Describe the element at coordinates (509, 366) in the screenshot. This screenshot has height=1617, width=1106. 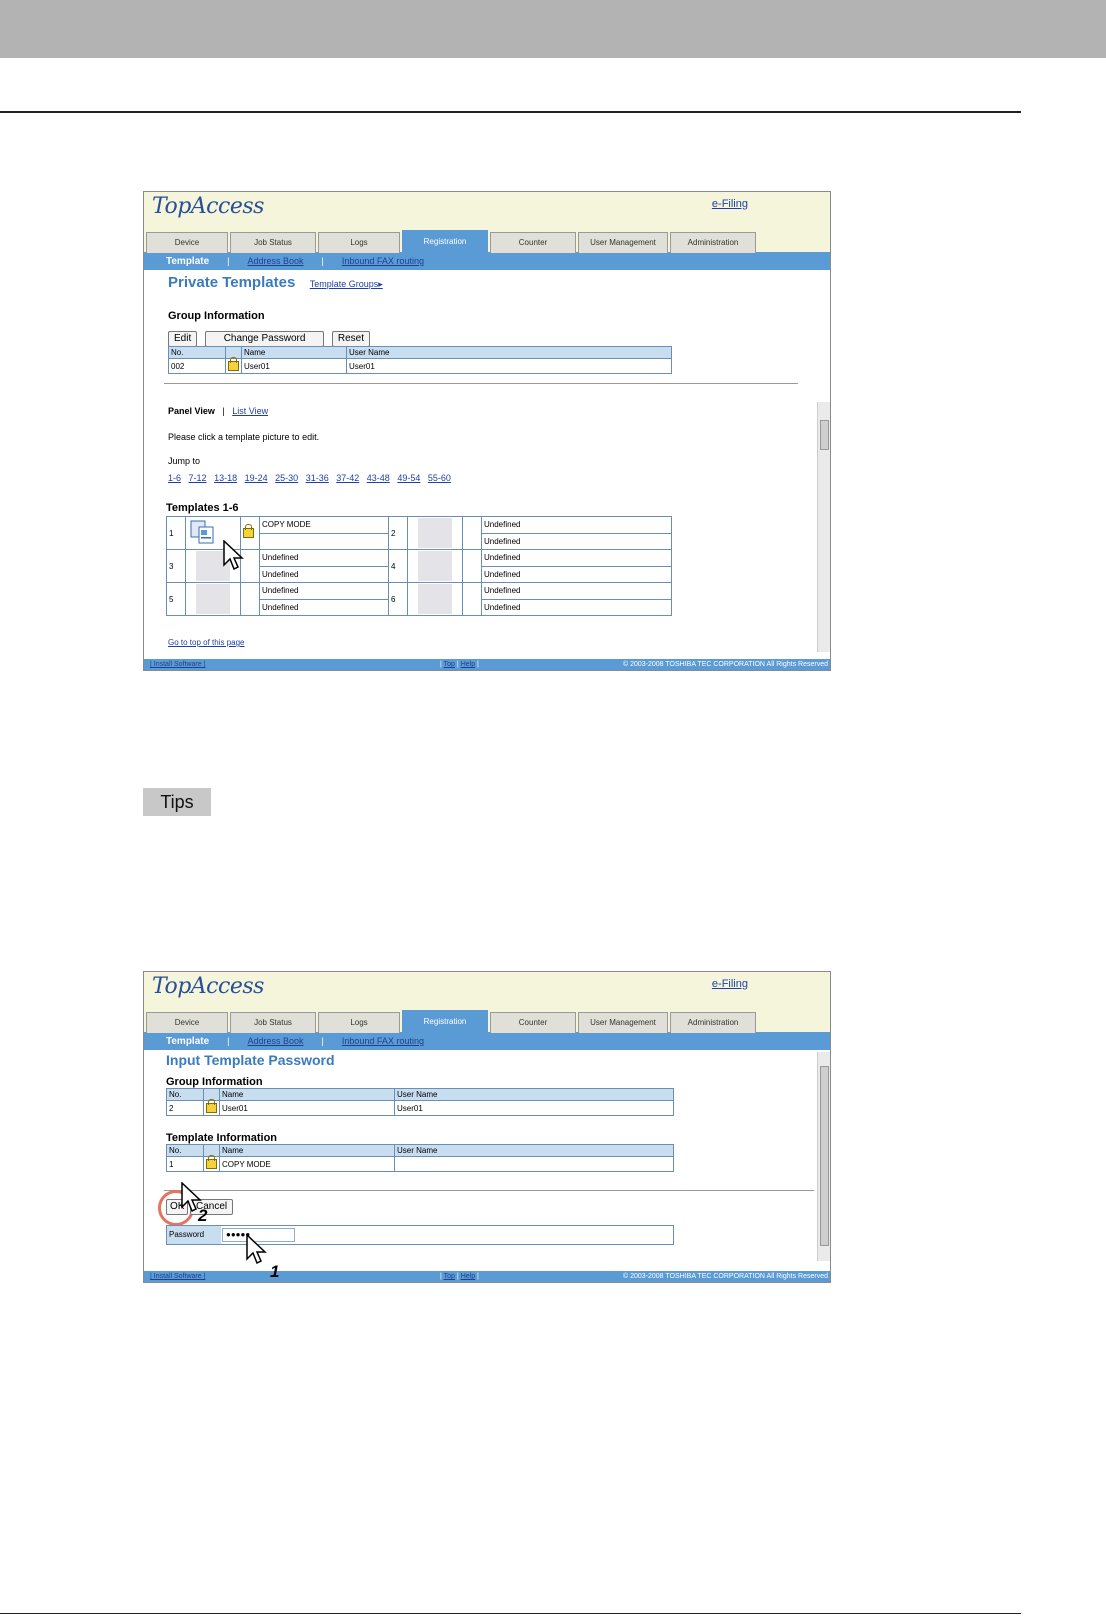
I see `group-user-name: User01` at that location.